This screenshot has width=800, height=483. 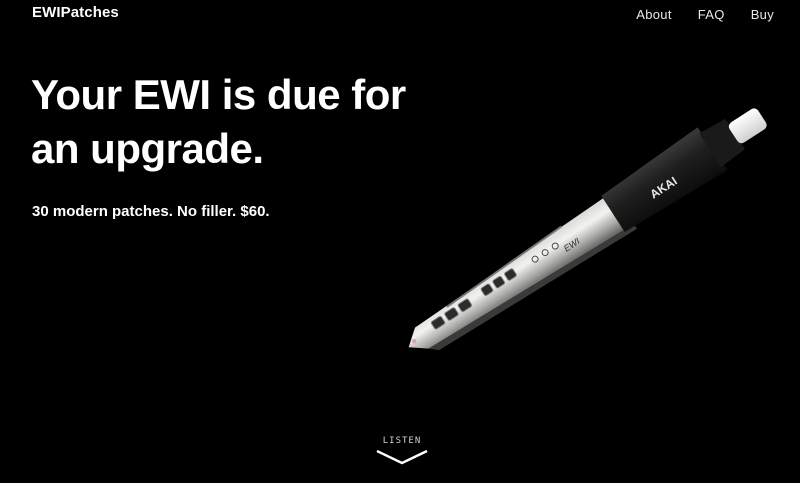 I want to click on nav-faq-link: FAQ, so click(x=711, y=14).